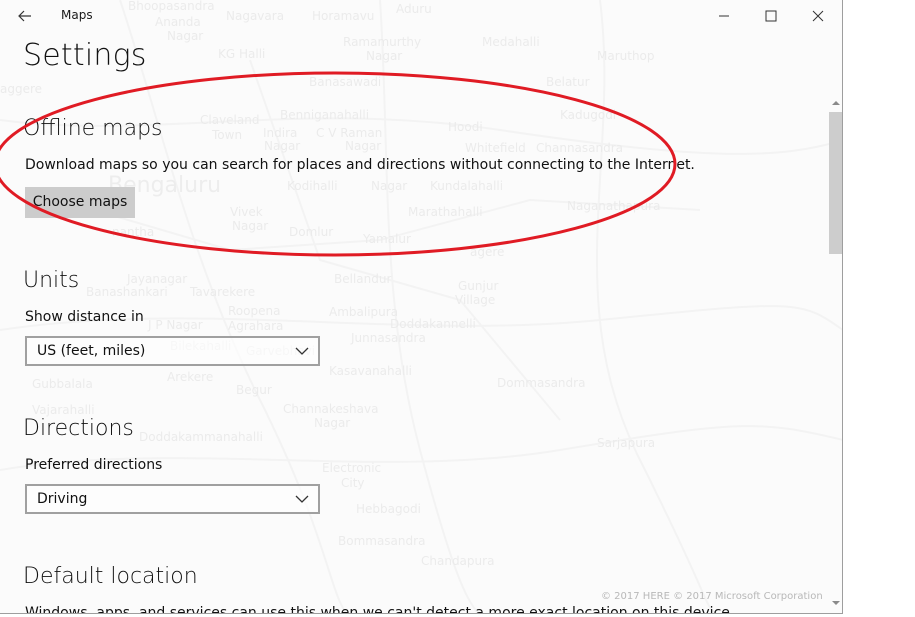  Describe the element at coordinates (421, 16) in the screenshot. I see `title-bar: Maps` at that location.